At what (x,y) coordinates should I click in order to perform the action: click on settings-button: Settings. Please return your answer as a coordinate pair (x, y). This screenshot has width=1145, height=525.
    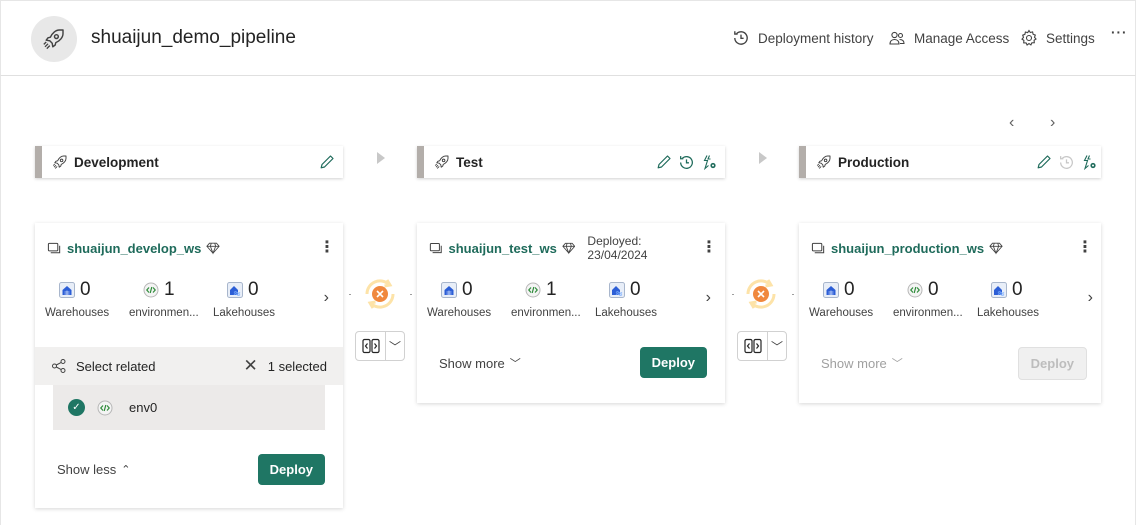
    Looking at the image, I should click on (1057, 38).